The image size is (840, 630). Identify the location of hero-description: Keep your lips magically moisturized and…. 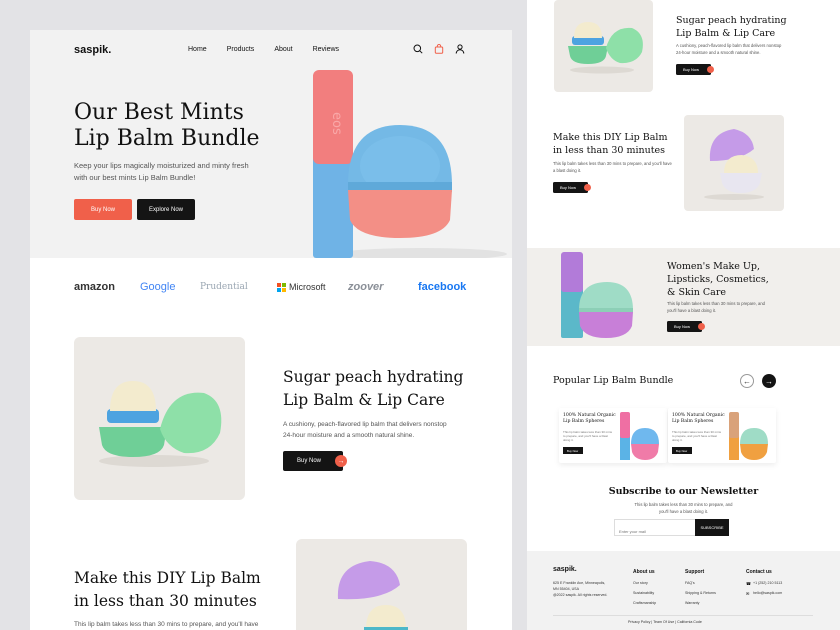
(174, 172).